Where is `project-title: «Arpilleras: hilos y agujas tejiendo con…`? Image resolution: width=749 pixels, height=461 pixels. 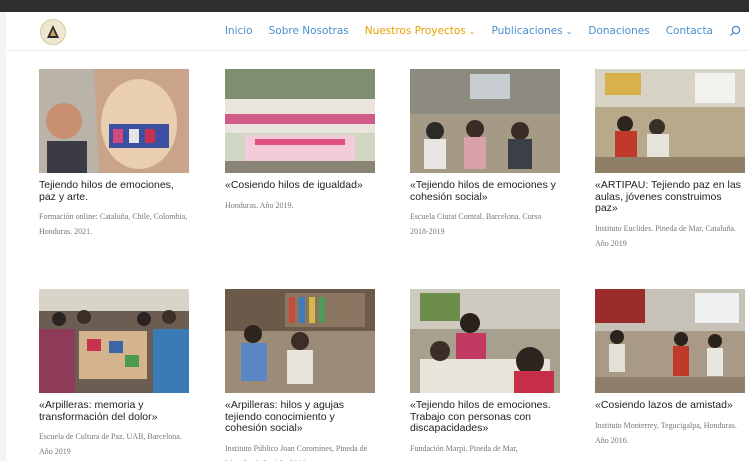
project-title: «Arpilleras: hilos y agujas tejiendo con… is located at coordinates (300, 417).